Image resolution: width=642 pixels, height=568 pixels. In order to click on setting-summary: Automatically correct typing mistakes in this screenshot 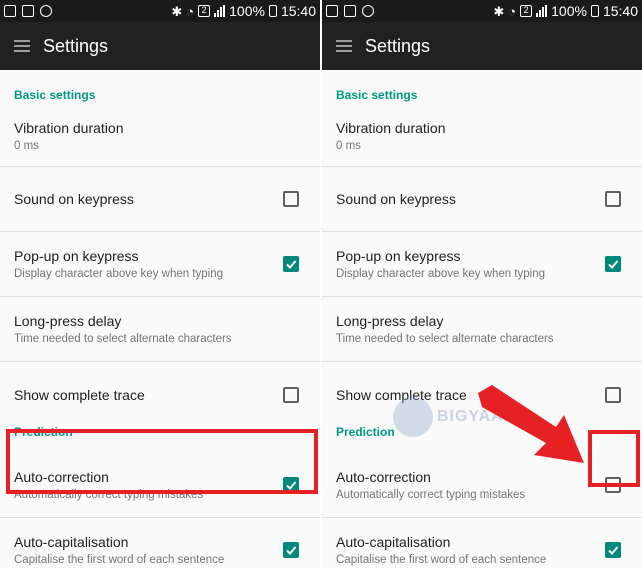, I will do `click(431, 495)`.